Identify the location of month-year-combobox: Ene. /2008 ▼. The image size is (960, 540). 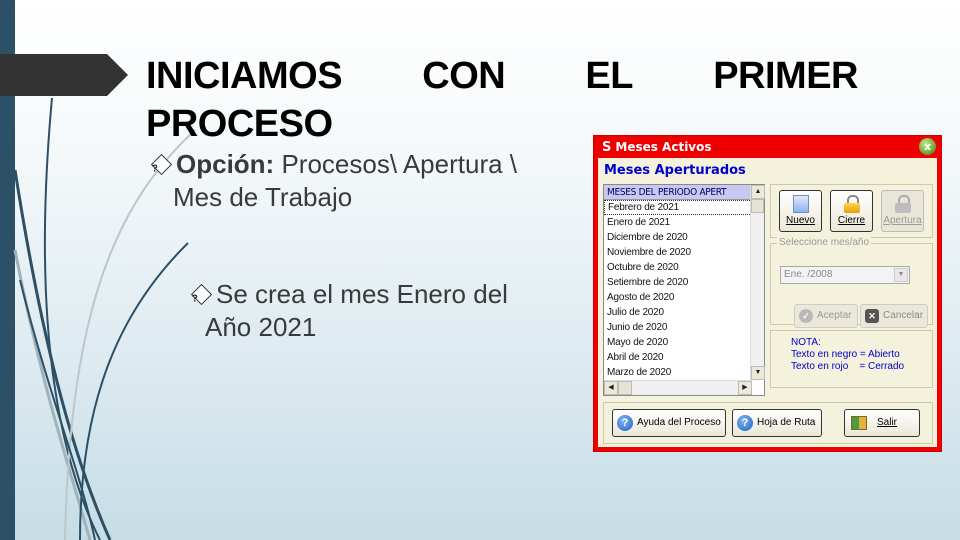
(845, 275).